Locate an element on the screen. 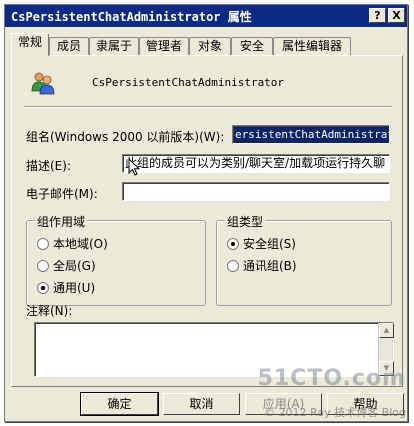 This screenshot has width=414, height=426. watermark-credit: © 2012 Ray 技术博客 Blog is located at coordinates (335, 412).